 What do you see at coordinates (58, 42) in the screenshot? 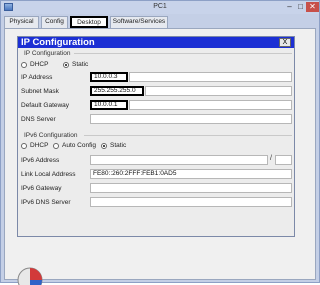
I see `dialog-title: IP Configuration` at bounding box center [58, 42].